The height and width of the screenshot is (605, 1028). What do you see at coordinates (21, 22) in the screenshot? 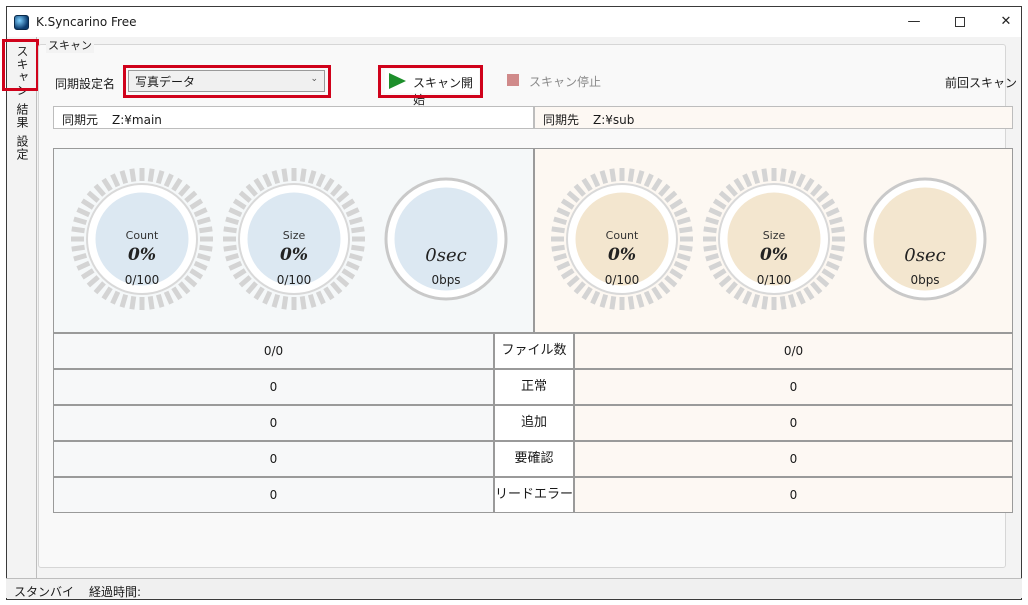
I see `app-logo-icon` at bounding box center [21, 22].